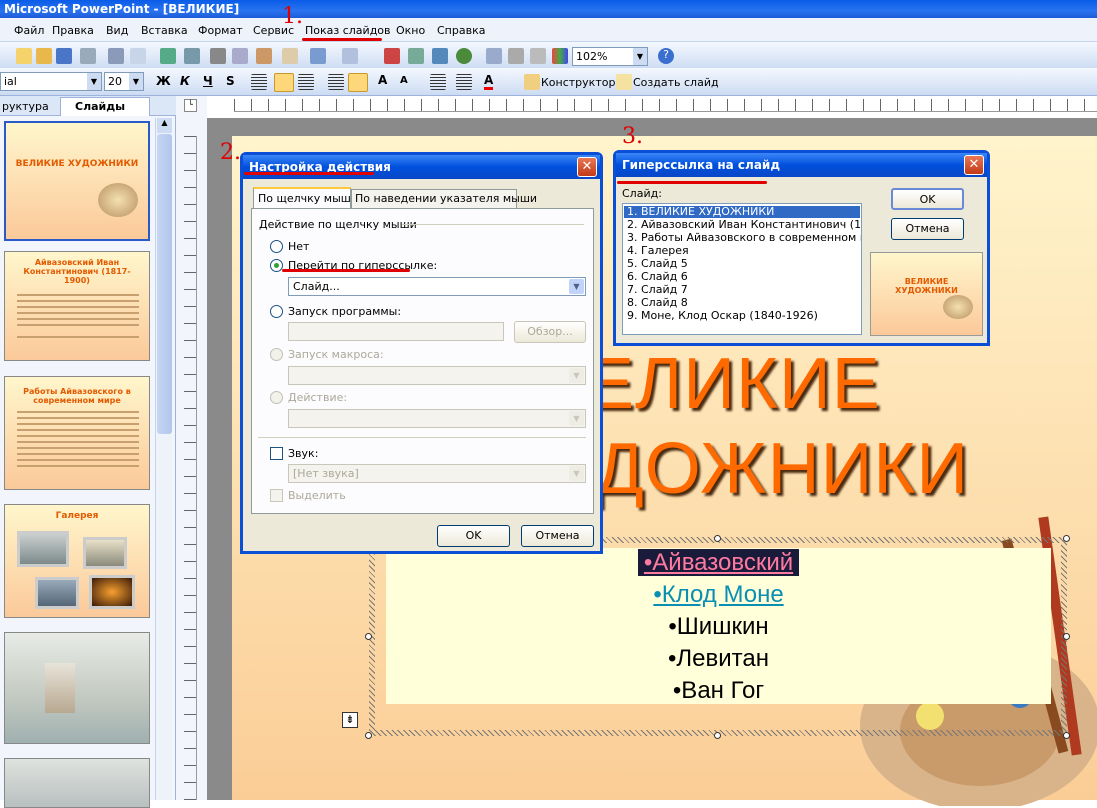 Image resolution: width=1097 pixels, height=808 pixels. Describe the element at coordinates (25, 106) in the screenshot. I see `tab-outline: руктура` at that location.